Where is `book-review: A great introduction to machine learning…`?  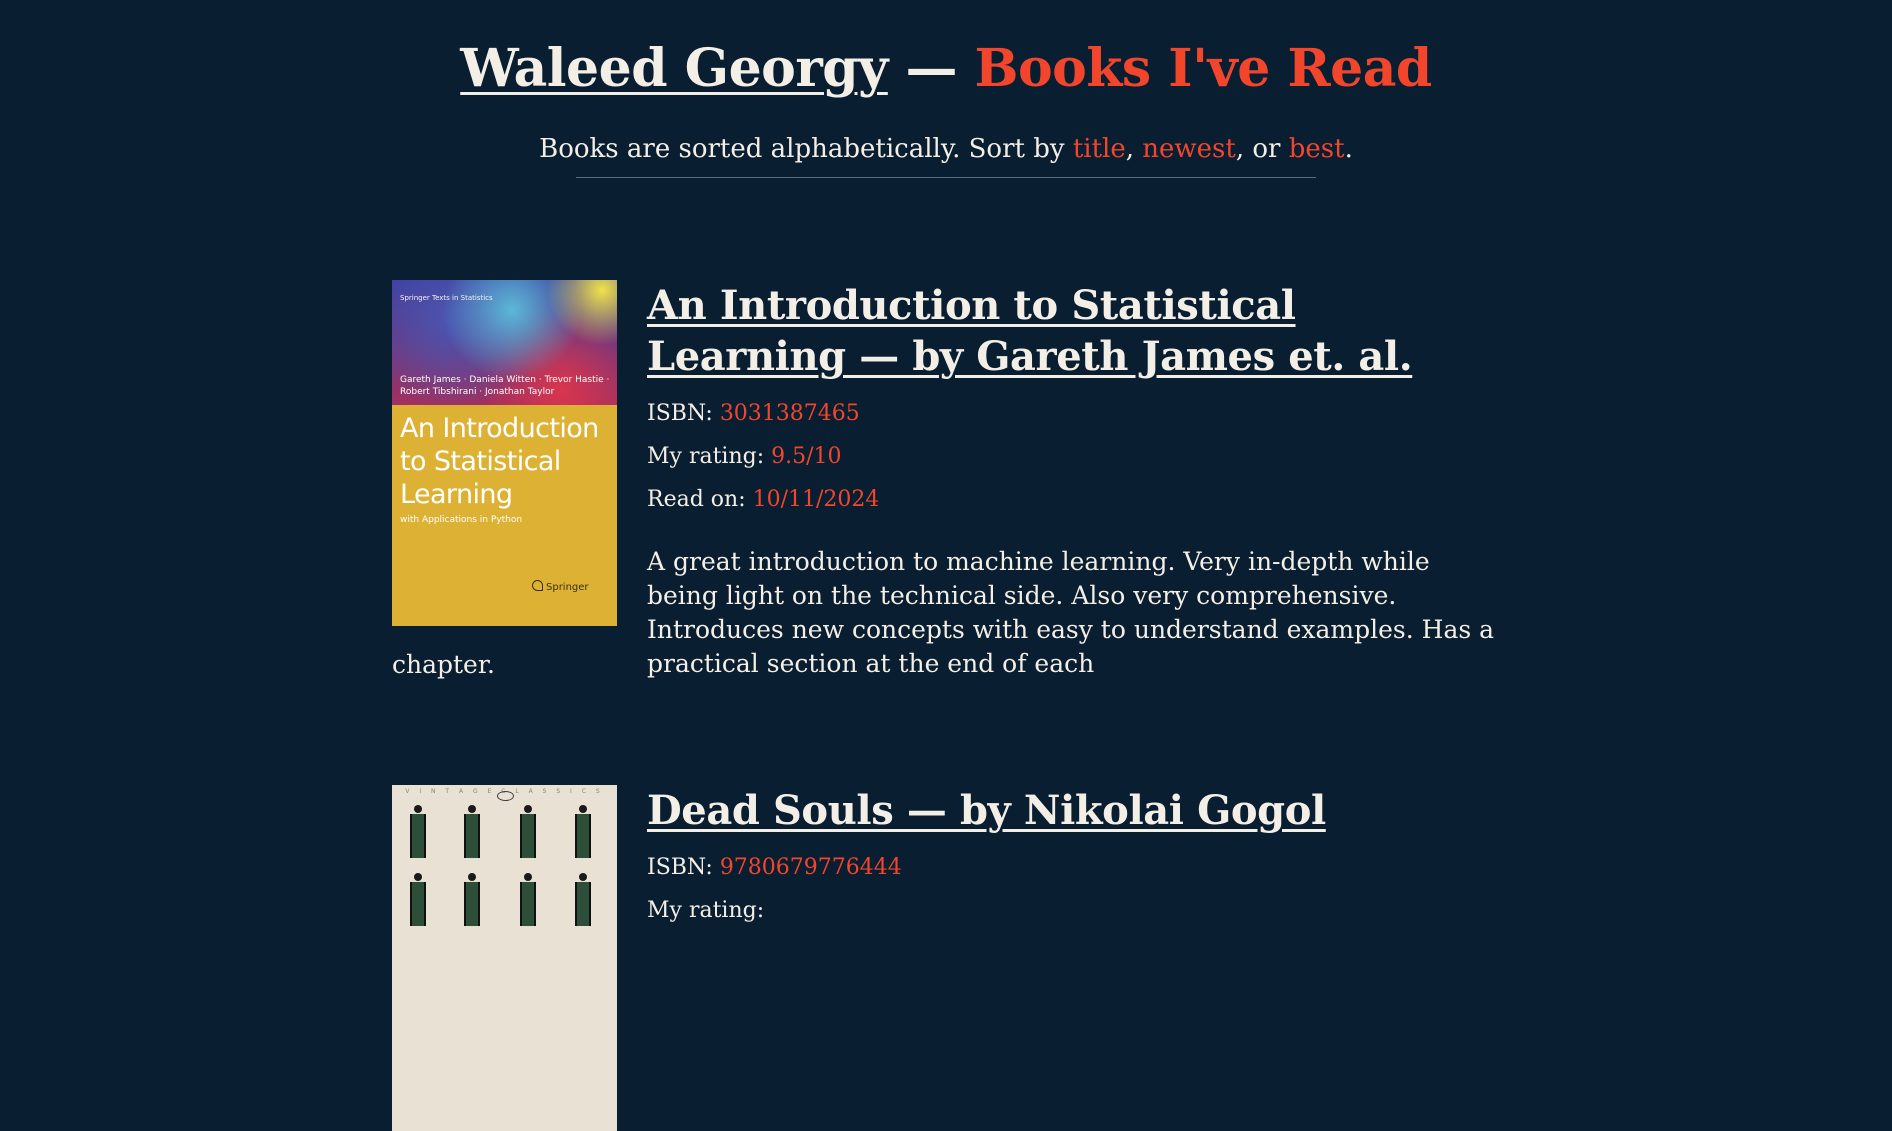 book-review: A great introduction to machine learning… is located at coordinates (1071, 612).